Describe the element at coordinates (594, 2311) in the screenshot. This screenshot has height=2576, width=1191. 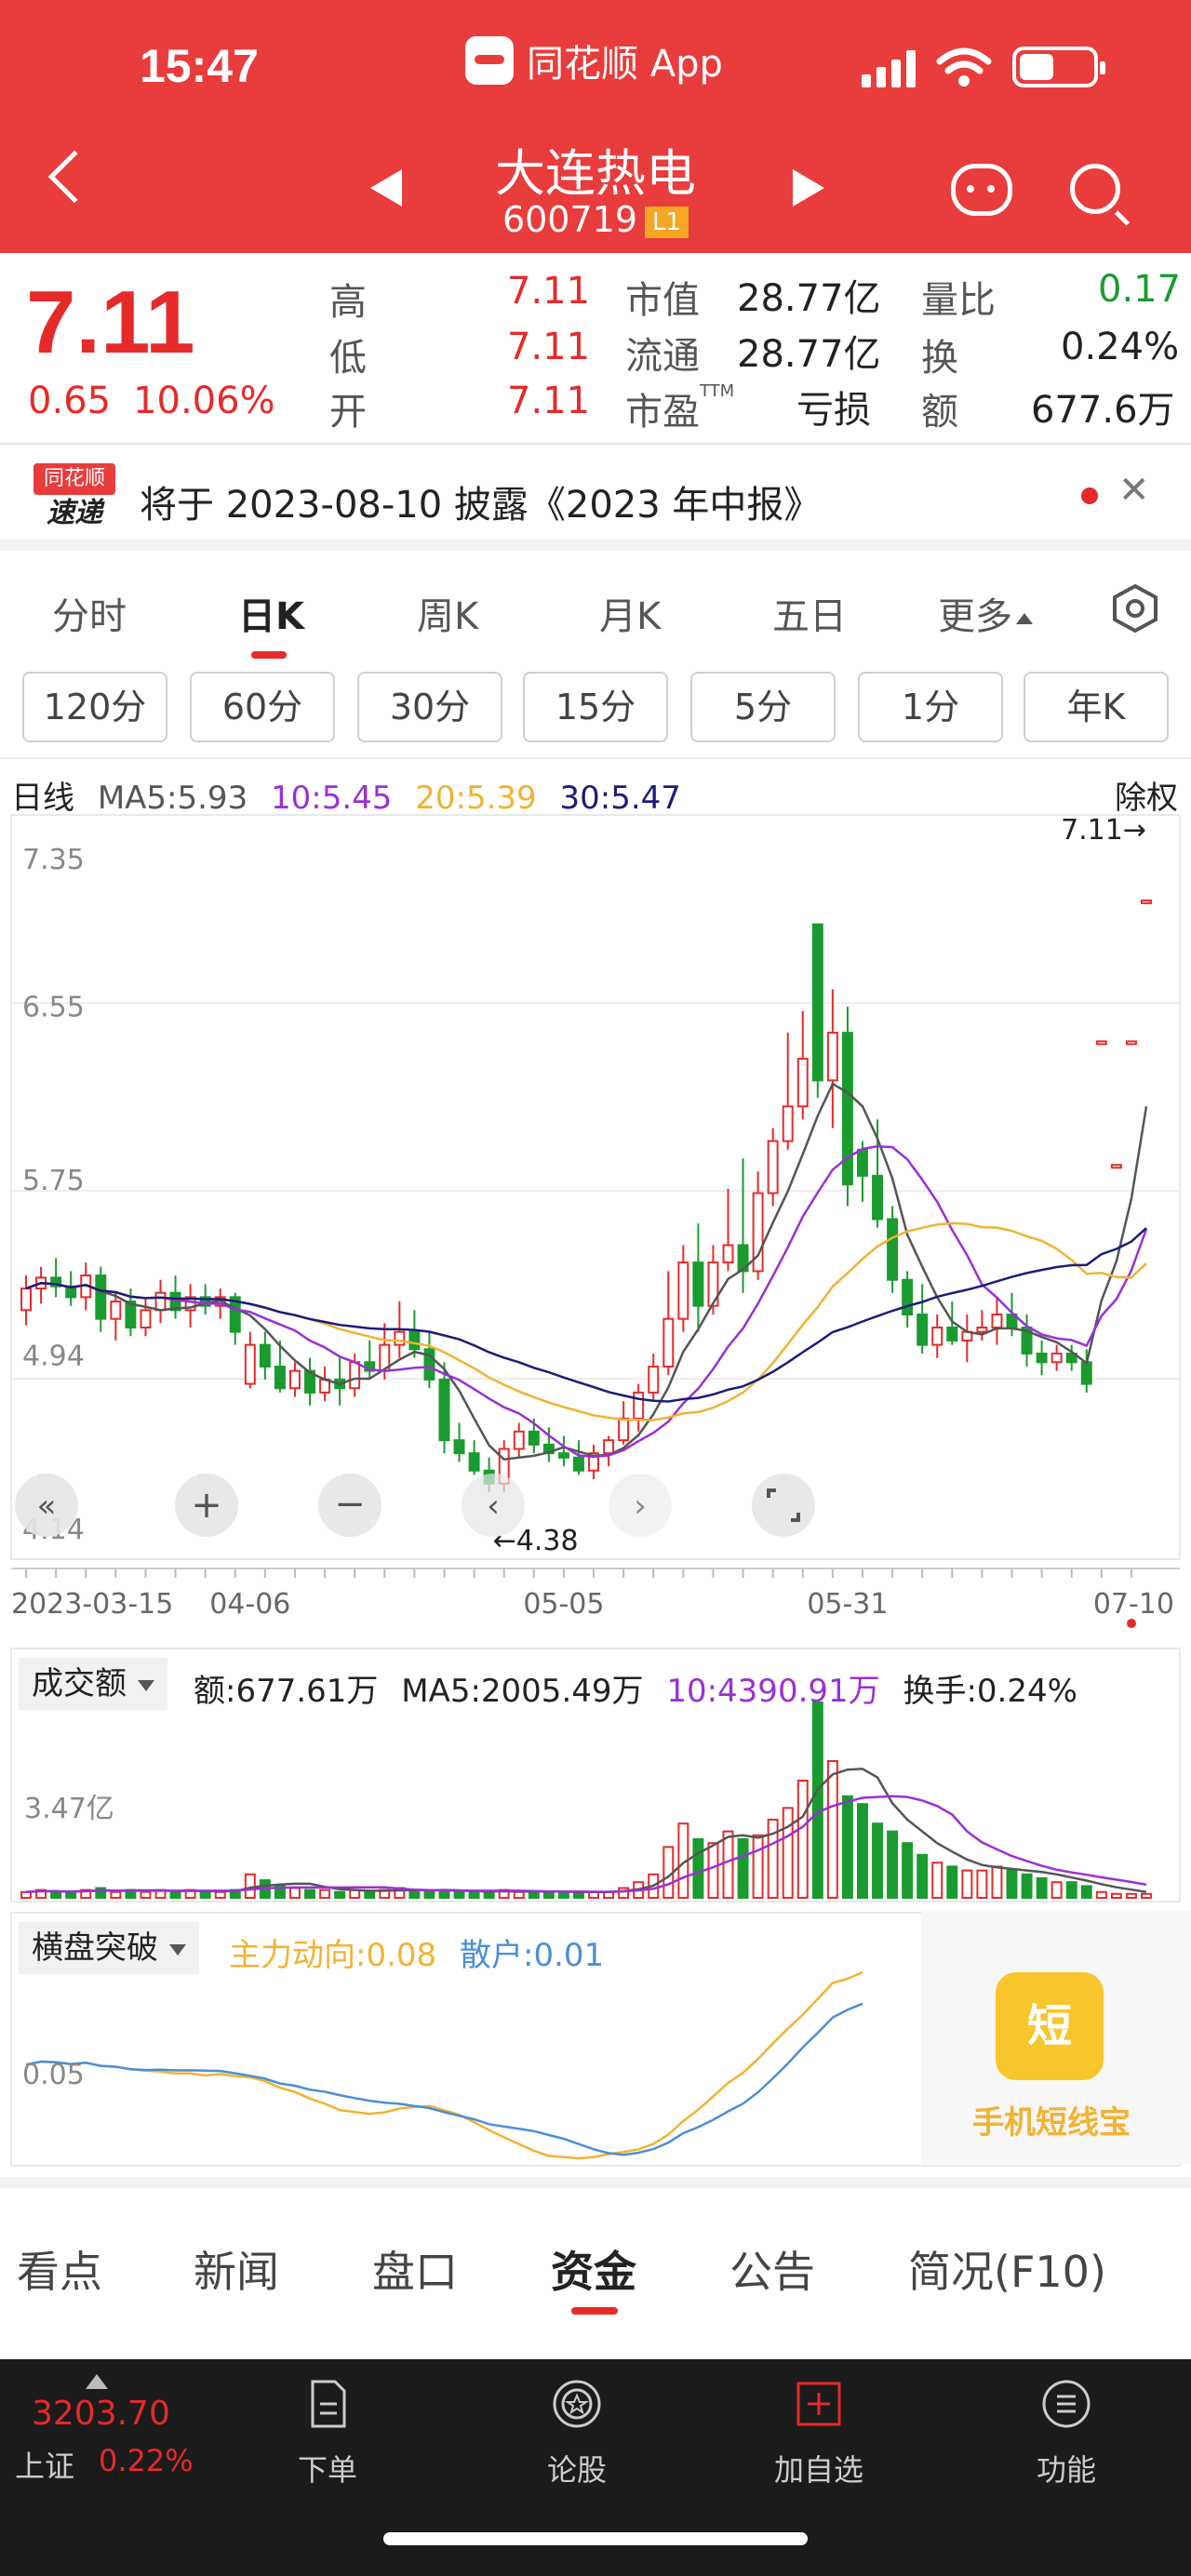
I see `active-tab-indicator` at that location.